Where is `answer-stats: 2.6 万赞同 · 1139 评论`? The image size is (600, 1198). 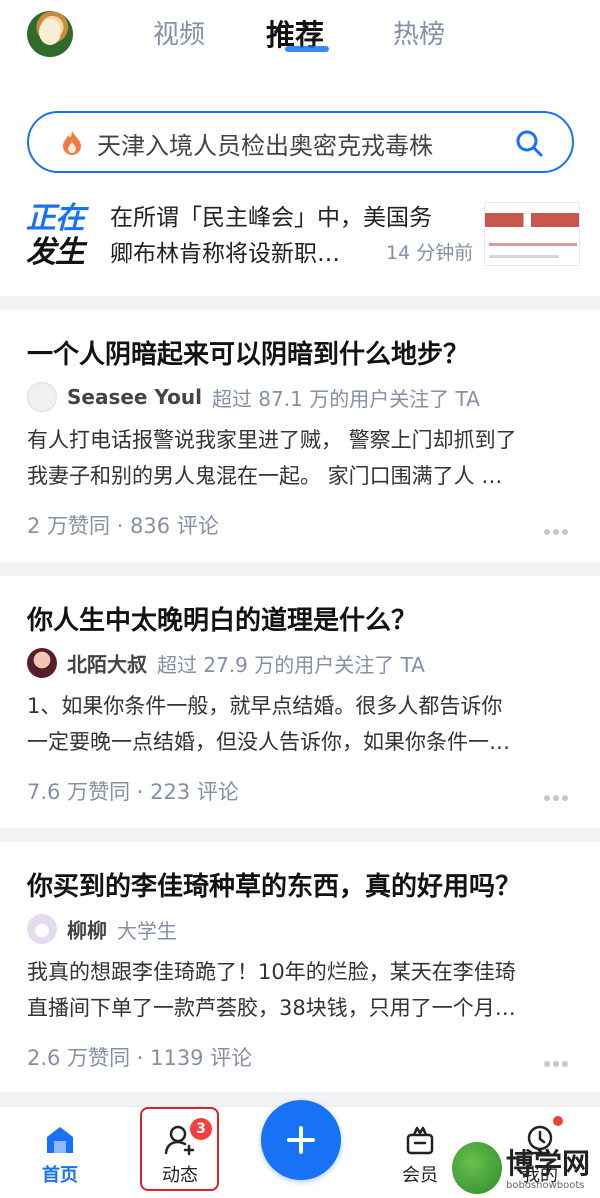
answer-stats: 2.6 万赞同 · 1139 评论 is located at coordinates (140, 1058).